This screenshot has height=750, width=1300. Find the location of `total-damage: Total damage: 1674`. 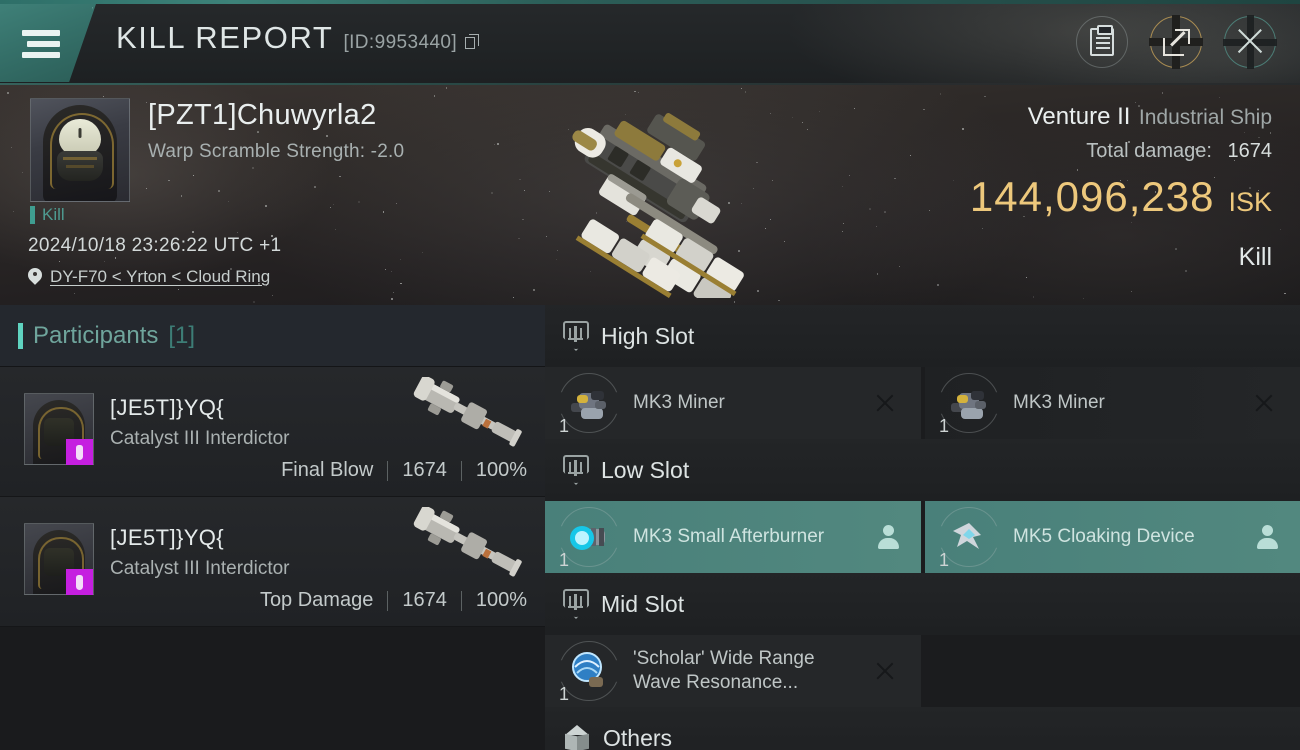

total-damage: Total damage: 1674 is located at coordinates (1179, 151).